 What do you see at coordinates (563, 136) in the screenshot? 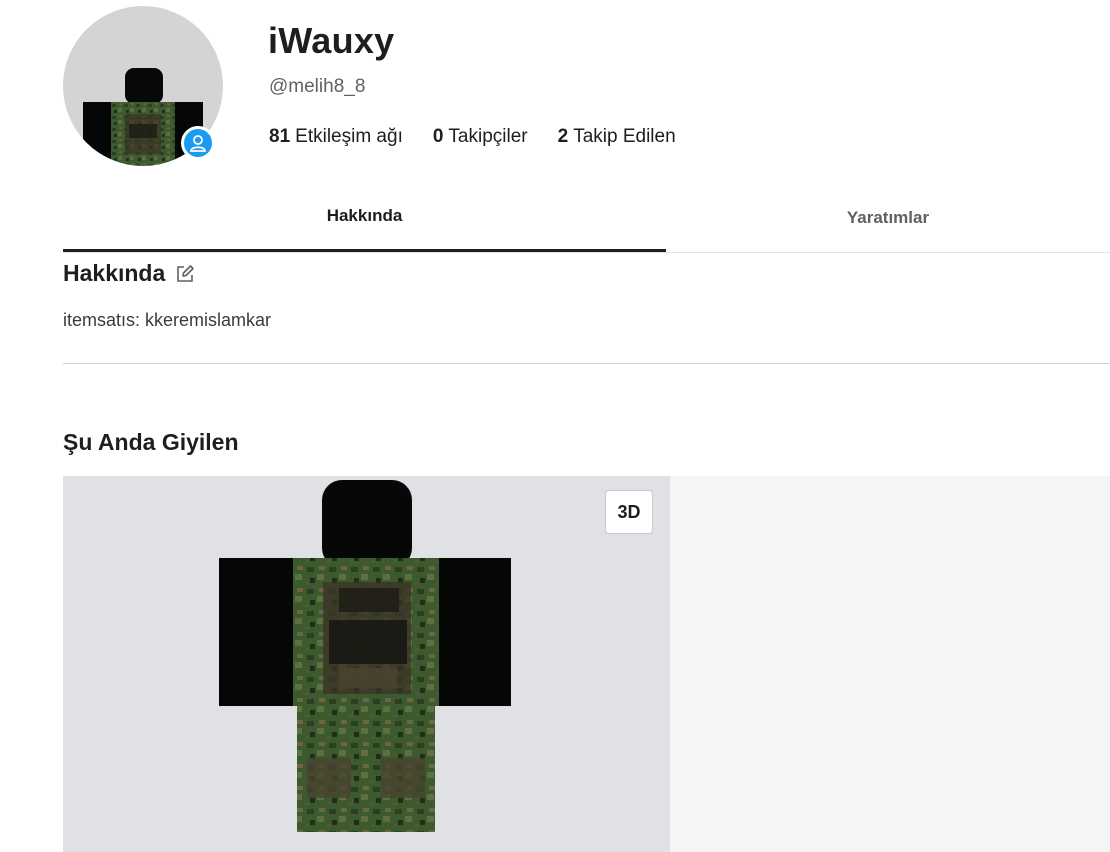
I see `stat-count: 2` at bounding box center [563, 136].